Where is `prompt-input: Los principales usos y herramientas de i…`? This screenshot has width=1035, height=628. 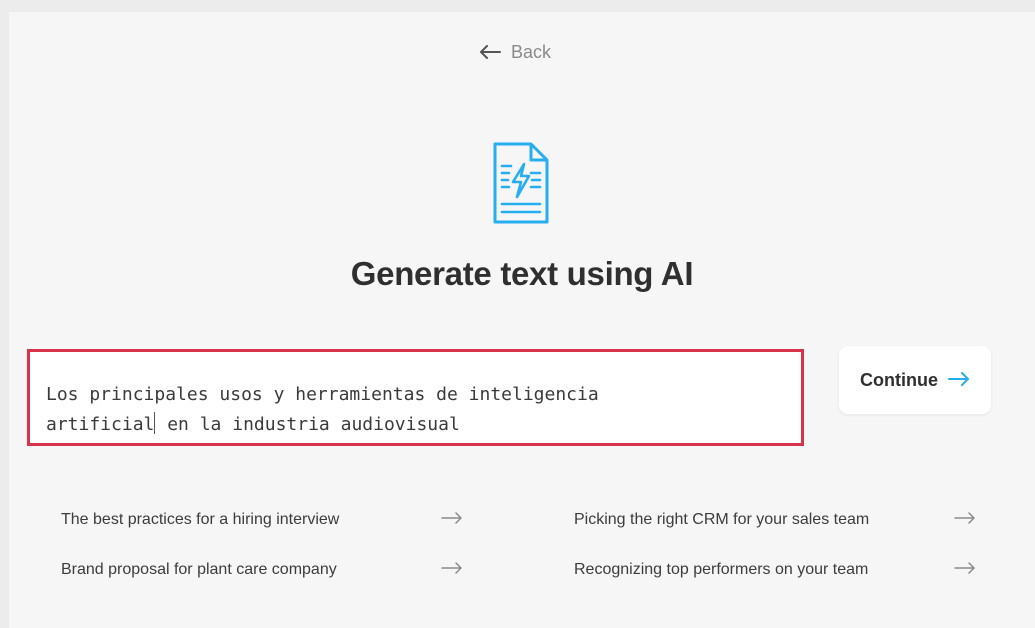
prompt-input: Los principales usos y herramientas de i… is located at coordinates (415, 397).